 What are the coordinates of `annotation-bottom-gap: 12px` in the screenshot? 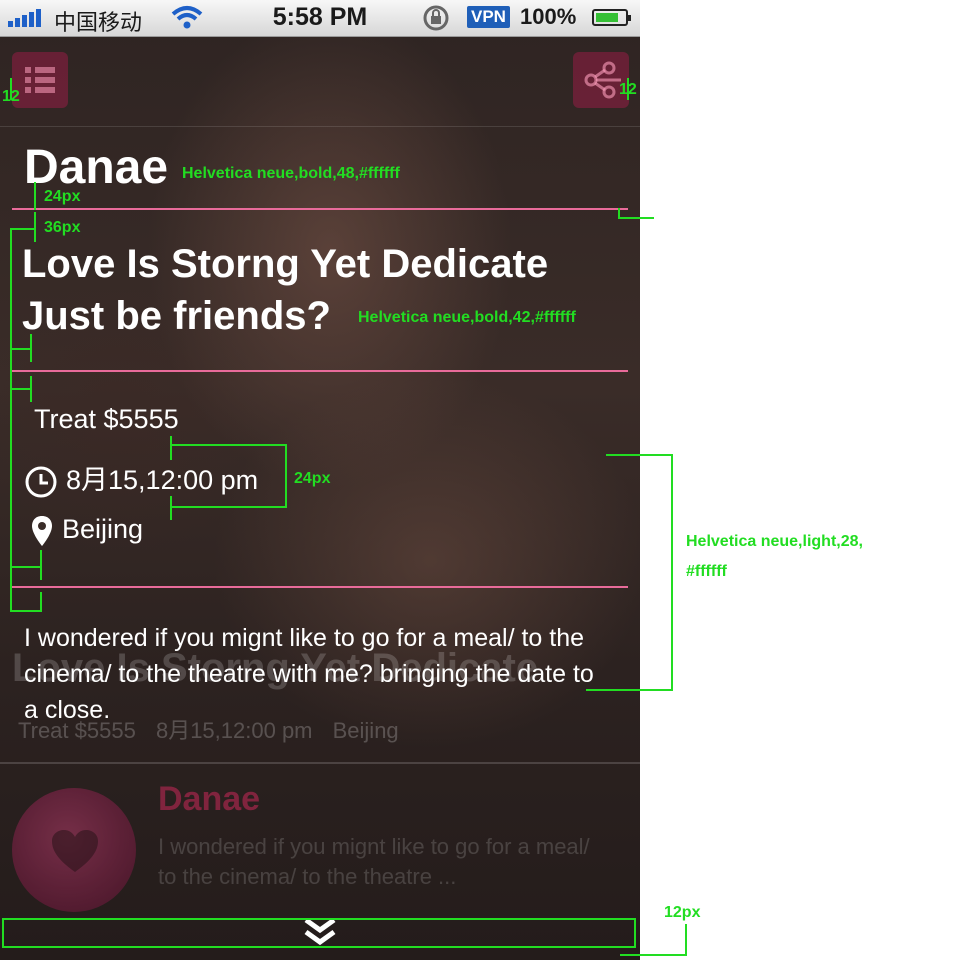 It's located at (682, 912).